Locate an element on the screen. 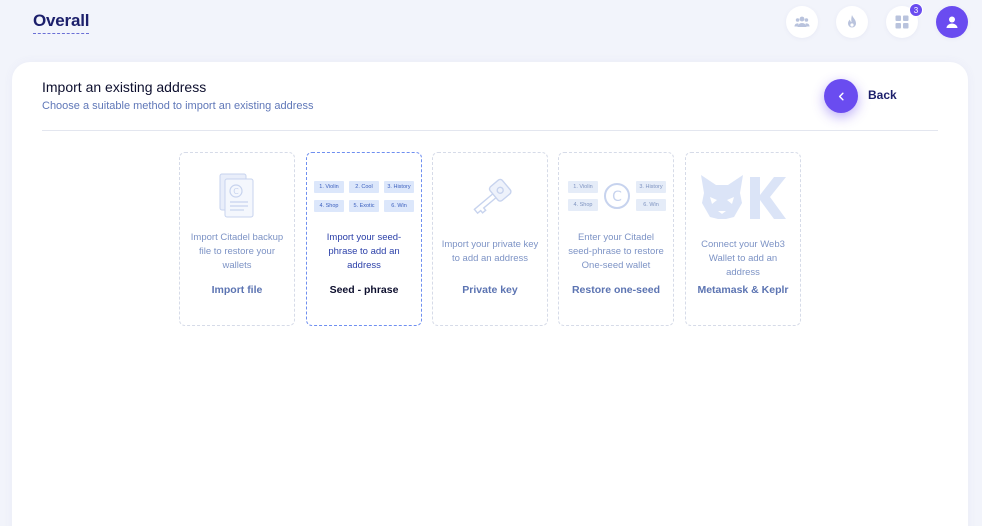 This screenshot has height=526, width=982. fire-button is located at coordinates (852, 22).